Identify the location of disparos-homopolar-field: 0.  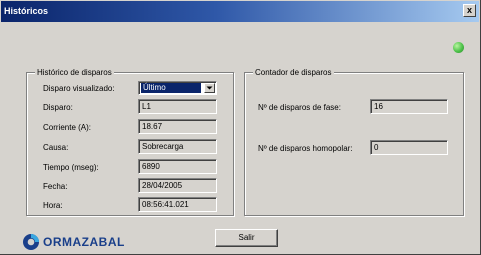
(409, 147).